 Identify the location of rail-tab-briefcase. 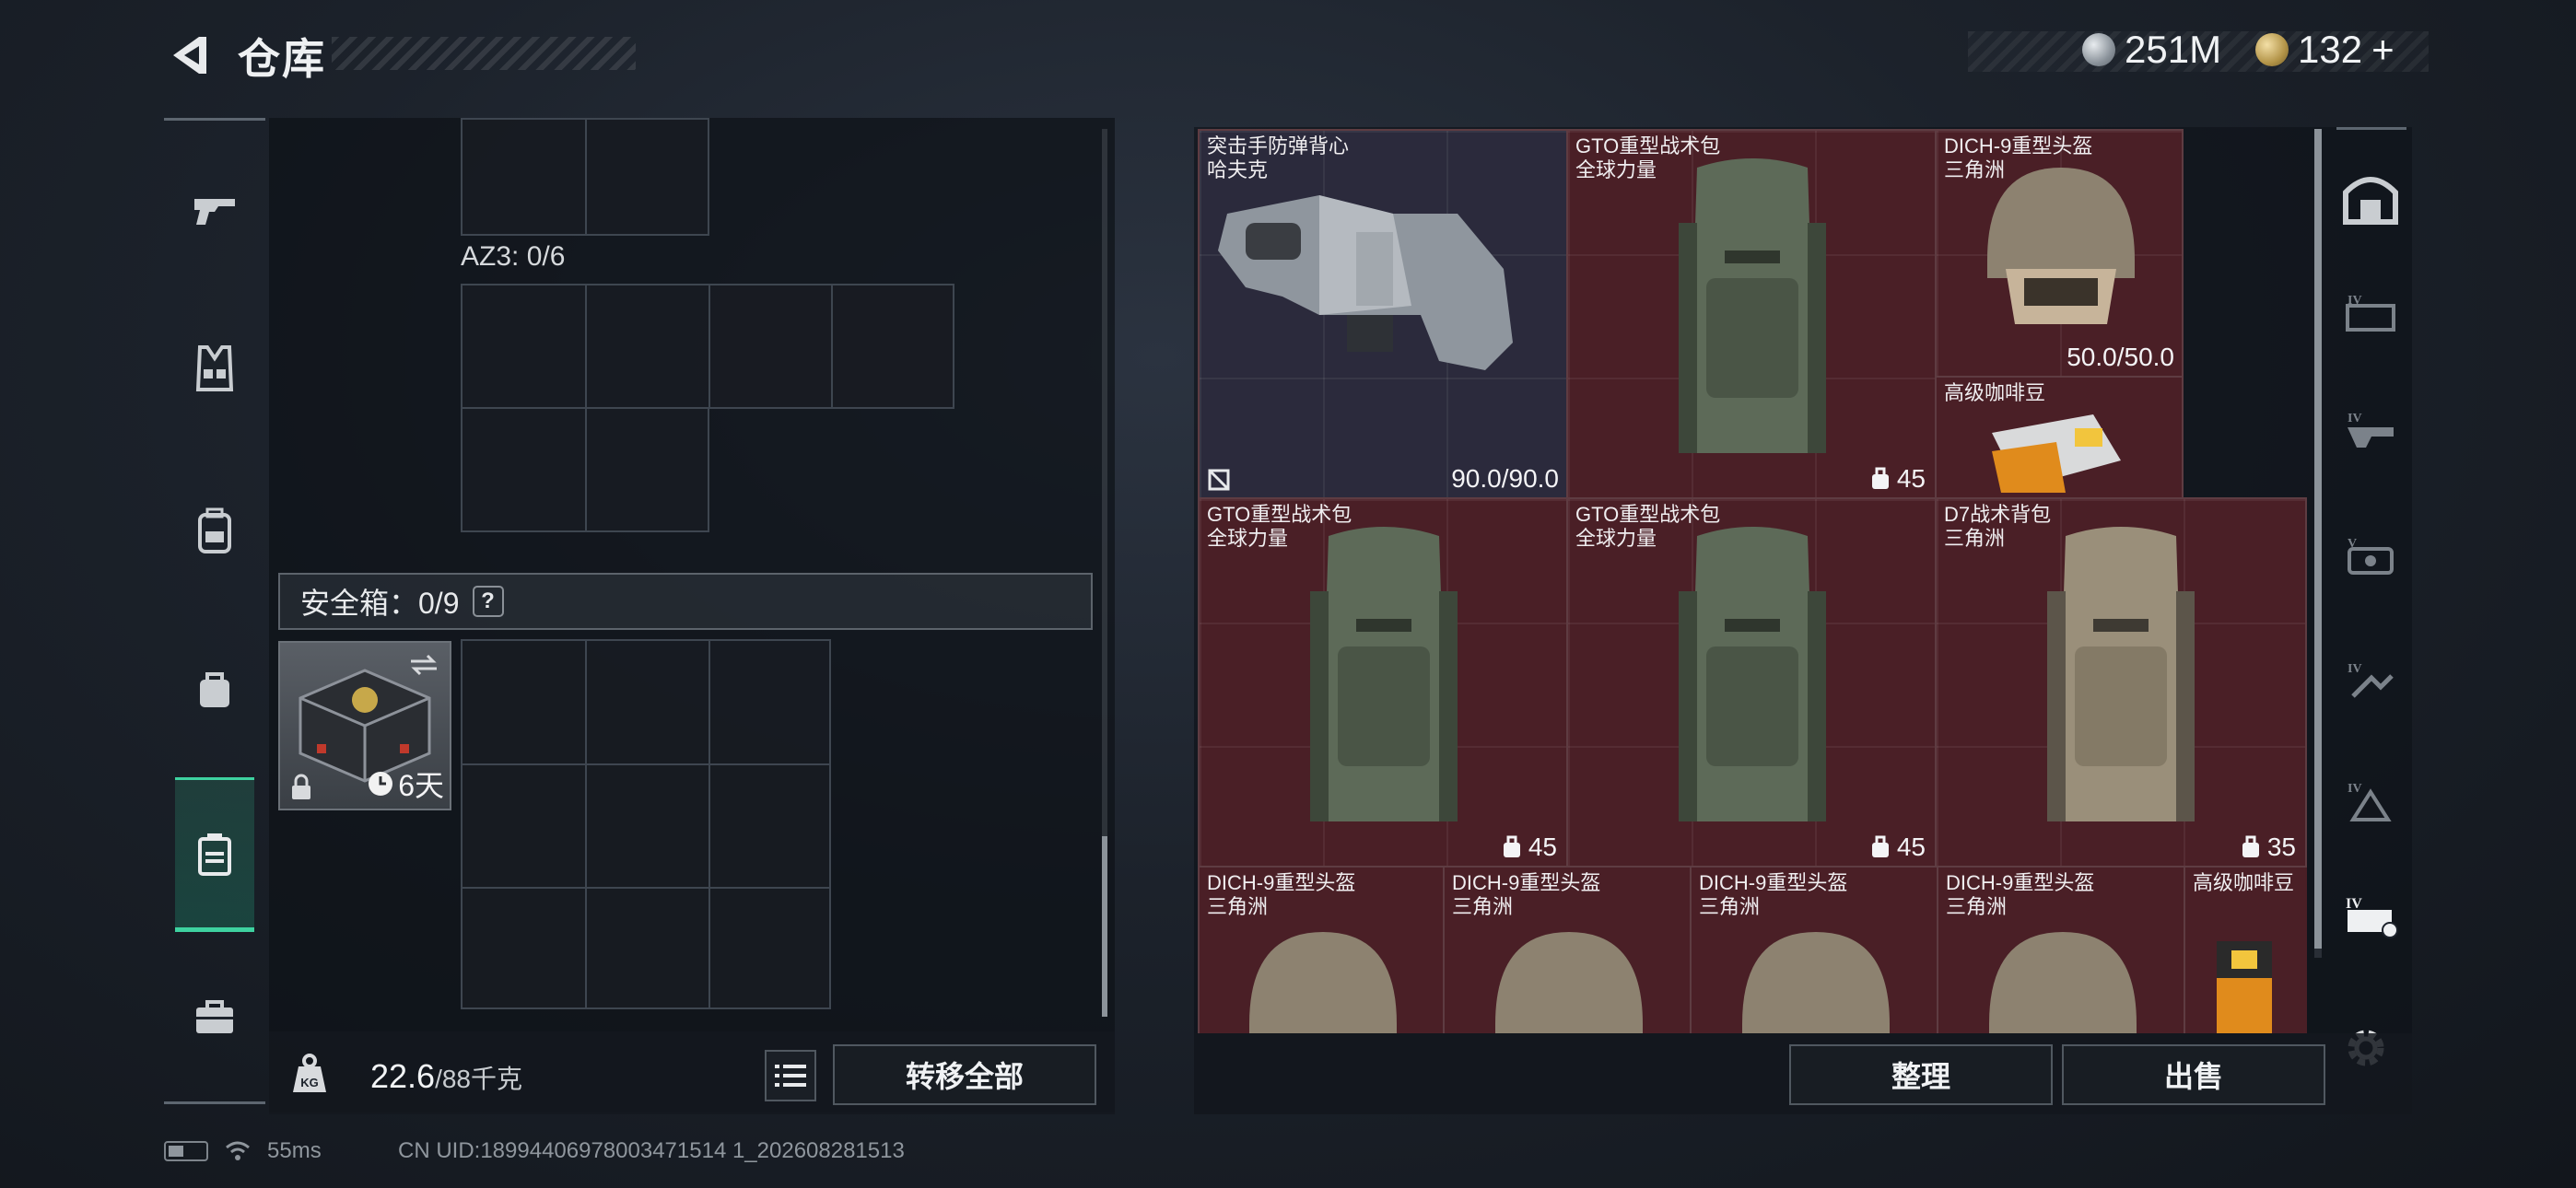
(214, 1016).